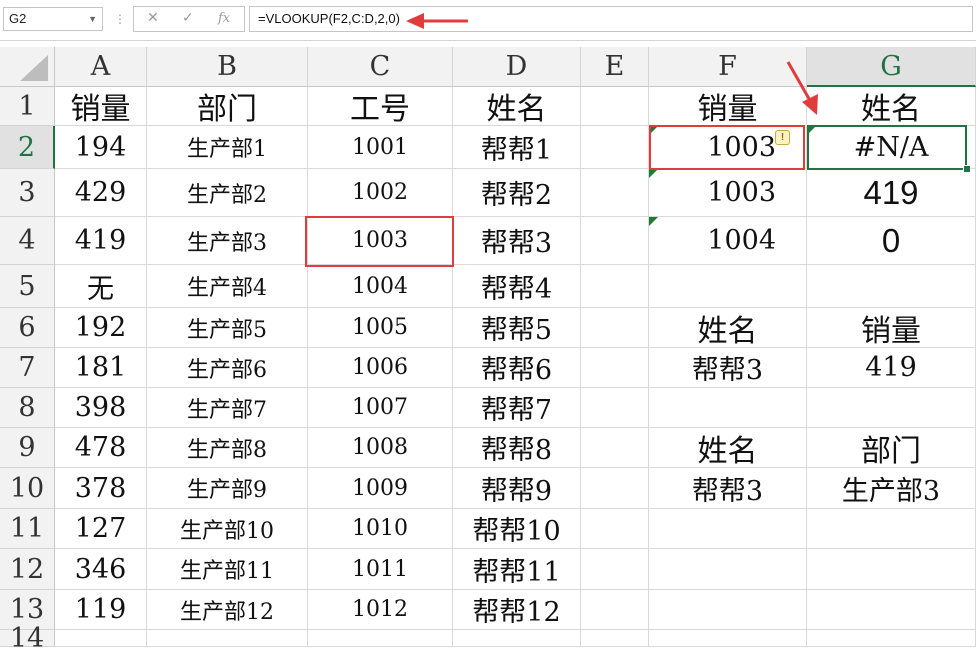 Image resolution: width=976 pixels, height=654 pixels. Describe the element at coordinates (101, 67) in the screenshot. I see `column-header-A: A` at that location.